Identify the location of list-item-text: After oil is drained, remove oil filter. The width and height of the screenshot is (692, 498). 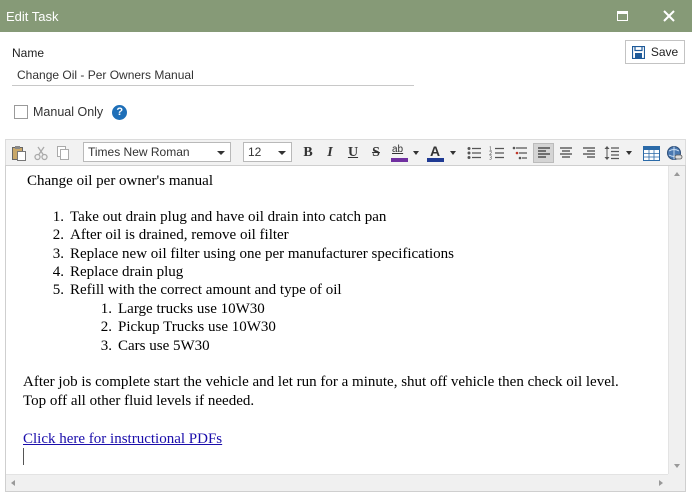
(179, 235).